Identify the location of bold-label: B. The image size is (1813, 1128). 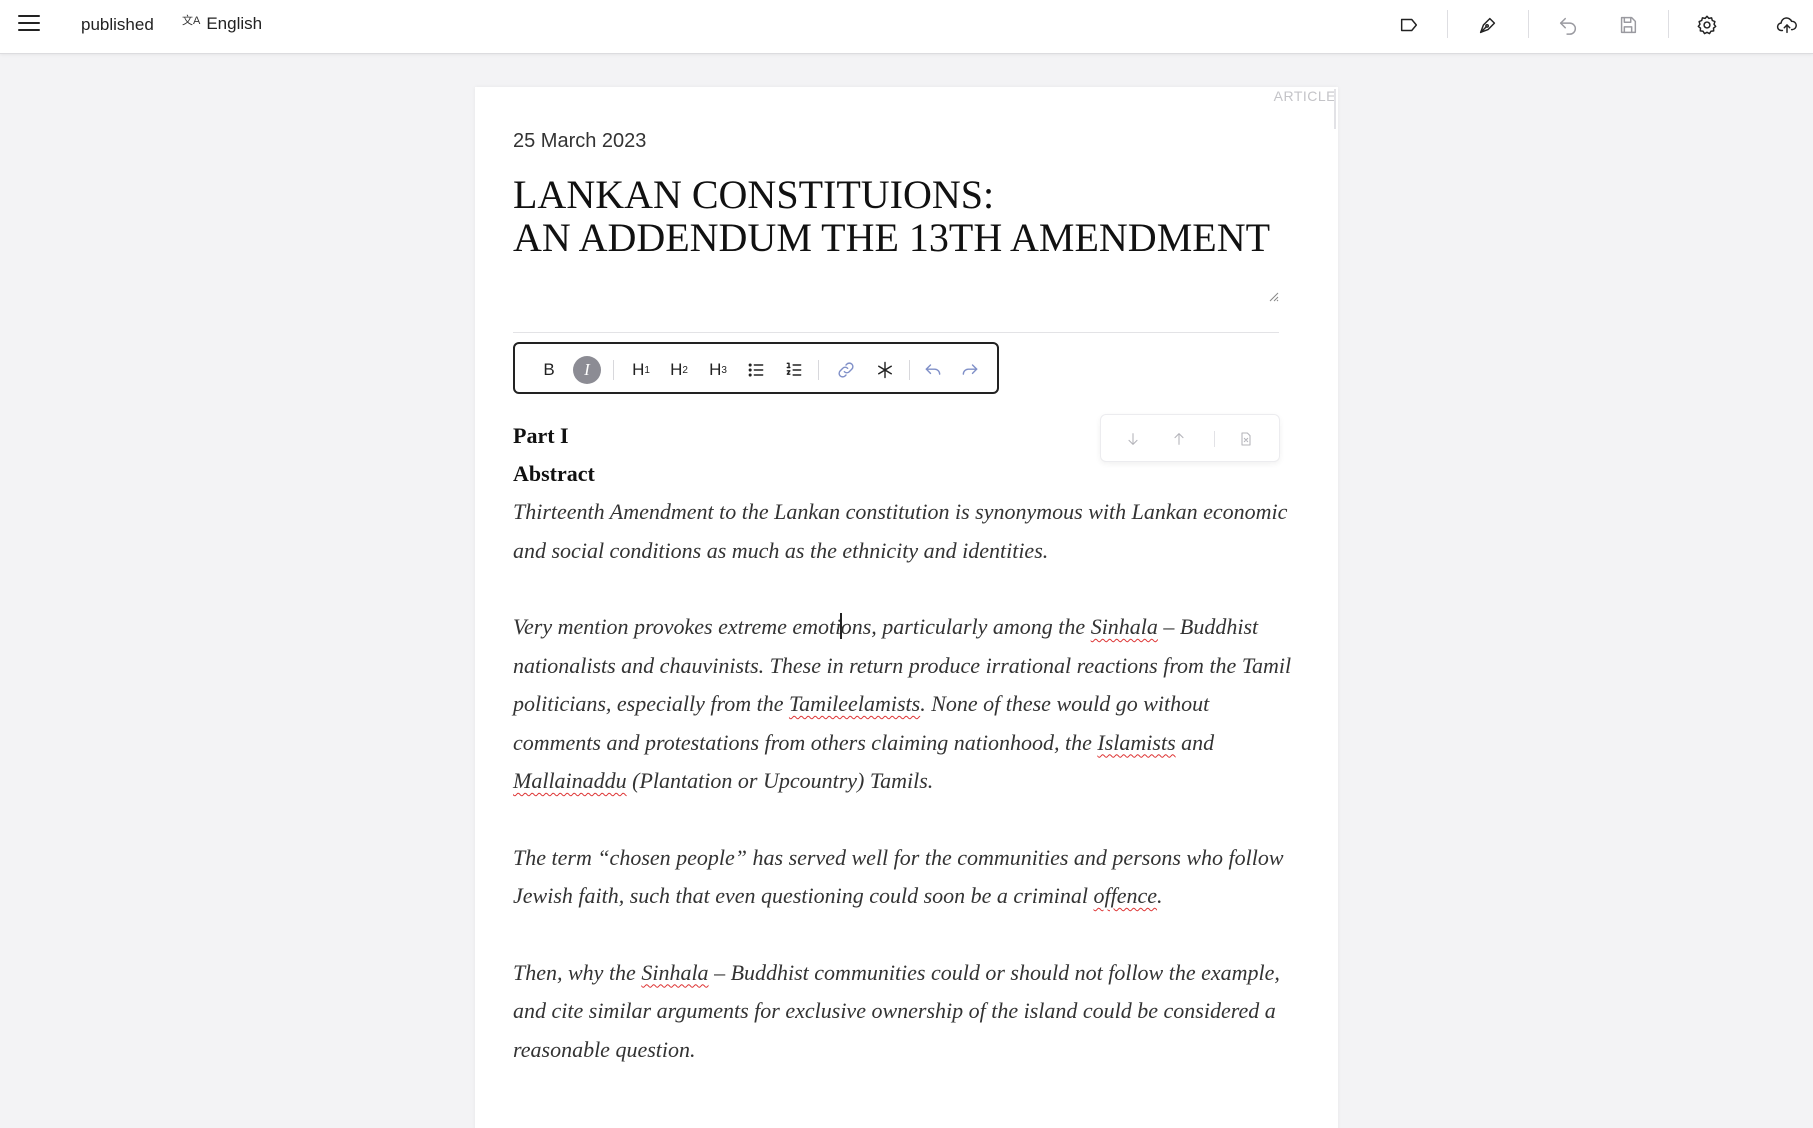
(549, 369).